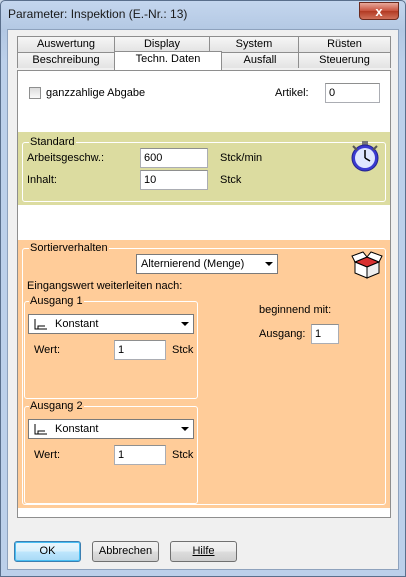 The image size is (406, 577). I want to click on window-title: Parameter: Inspektion (E.-Nr.: 13), so click(98, 14).